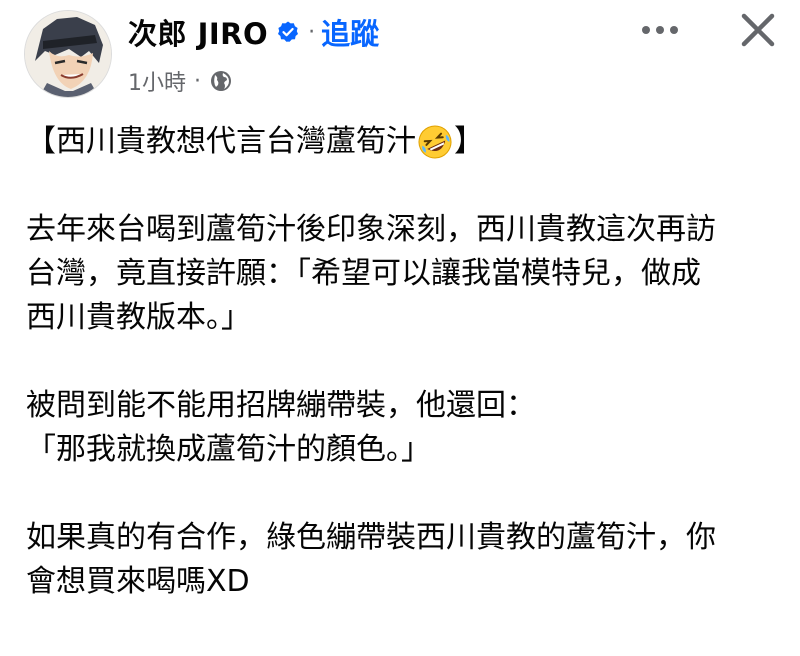  I want to click on post-paragraph-3: 如果真的有合作，綠色繃帶裝西川貴教的蘆筍汁，你 會想買來喝嗎XD, so click(371, 559).